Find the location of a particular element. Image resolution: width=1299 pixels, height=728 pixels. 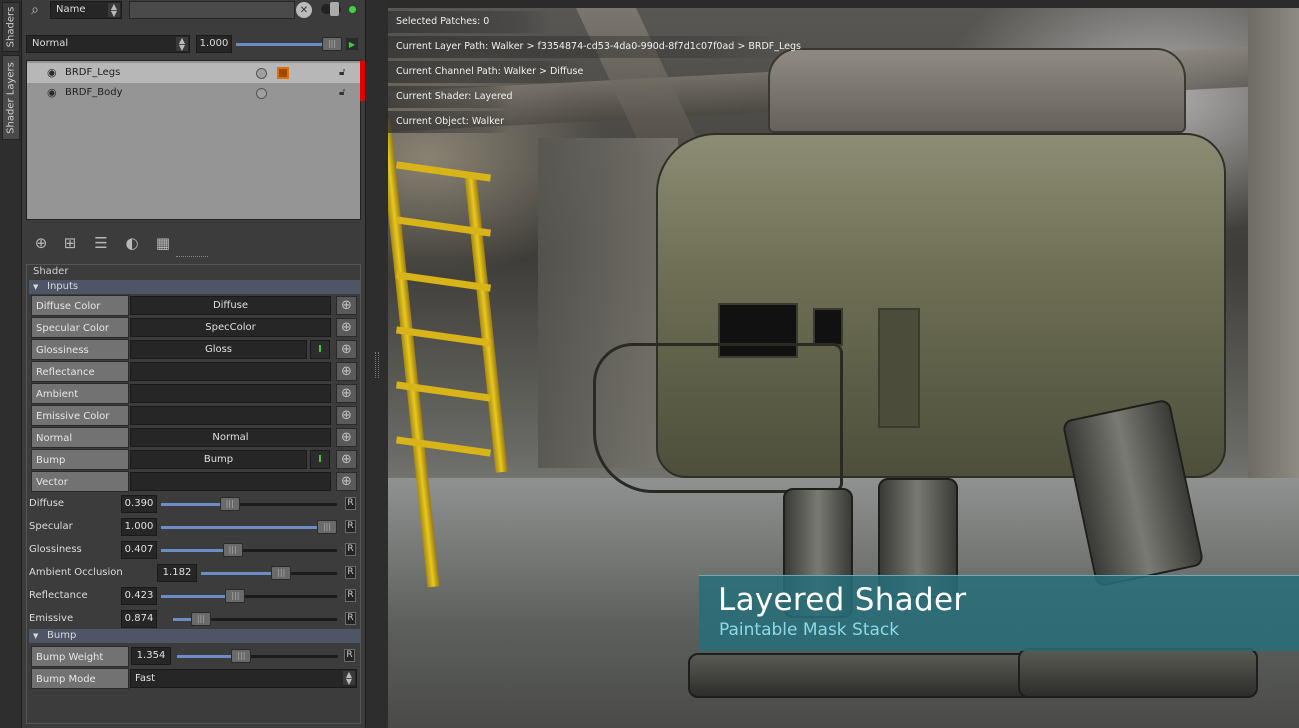

opacity-slider-track: ||| is located at coordinates (289, 44).